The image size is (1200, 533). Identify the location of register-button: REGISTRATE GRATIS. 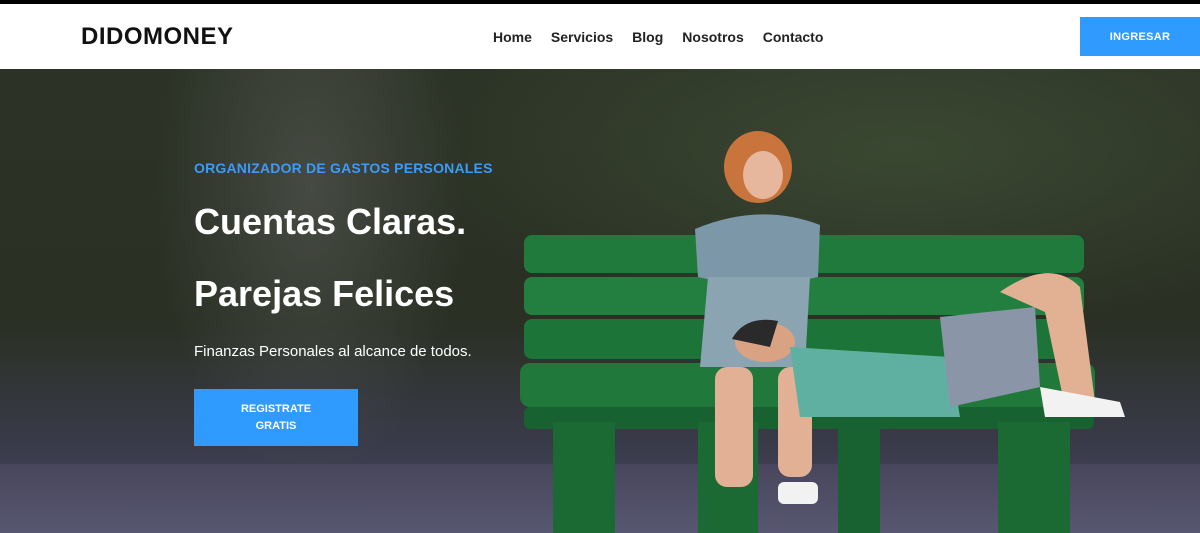
(276, 417).